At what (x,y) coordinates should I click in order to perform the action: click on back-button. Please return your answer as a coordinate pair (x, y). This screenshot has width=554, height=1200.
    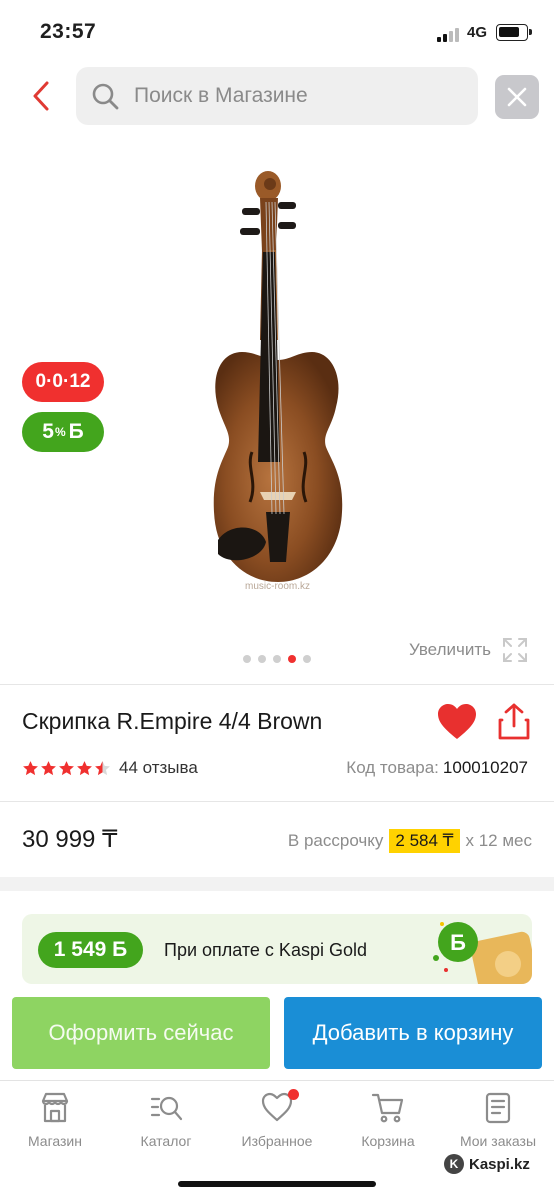
    Looking at the image, I should click on (41, 96).